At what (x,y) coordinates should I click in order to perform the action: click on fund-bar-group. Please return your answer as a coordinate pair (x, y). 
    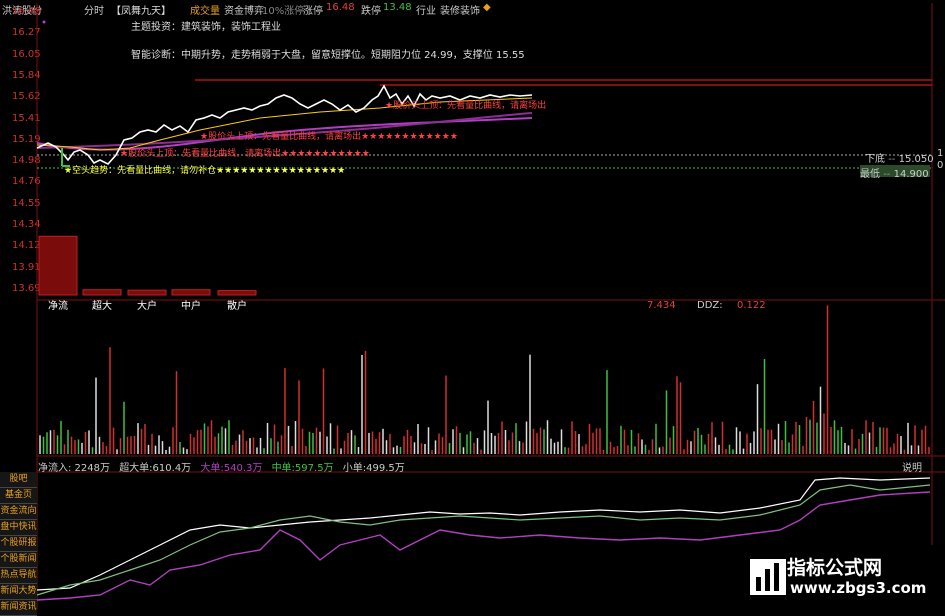
    Looking at the image, I should click on (147, 265).